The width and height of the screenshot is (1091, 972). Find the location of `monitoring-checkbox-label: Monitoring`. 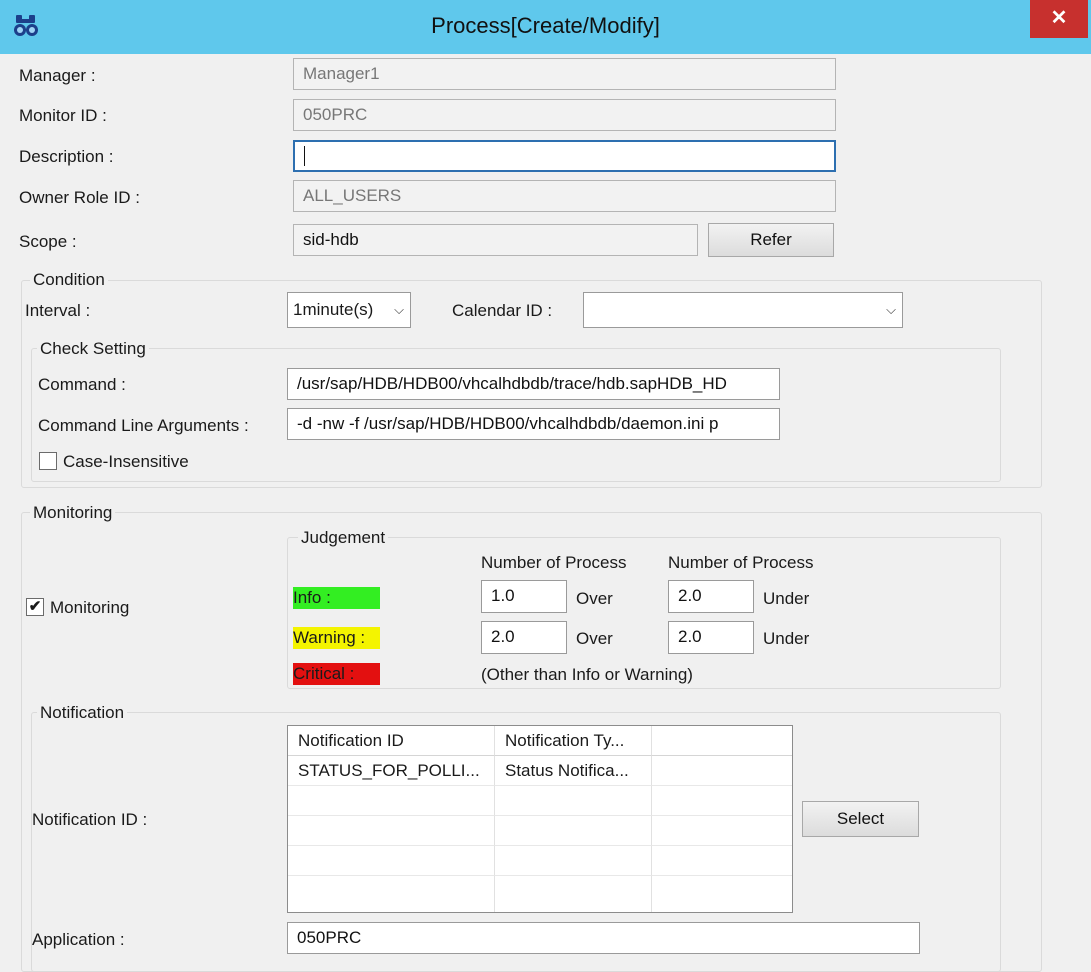

monitoring-checkbox-label: Monitoring is located at coordinates (90, 607).